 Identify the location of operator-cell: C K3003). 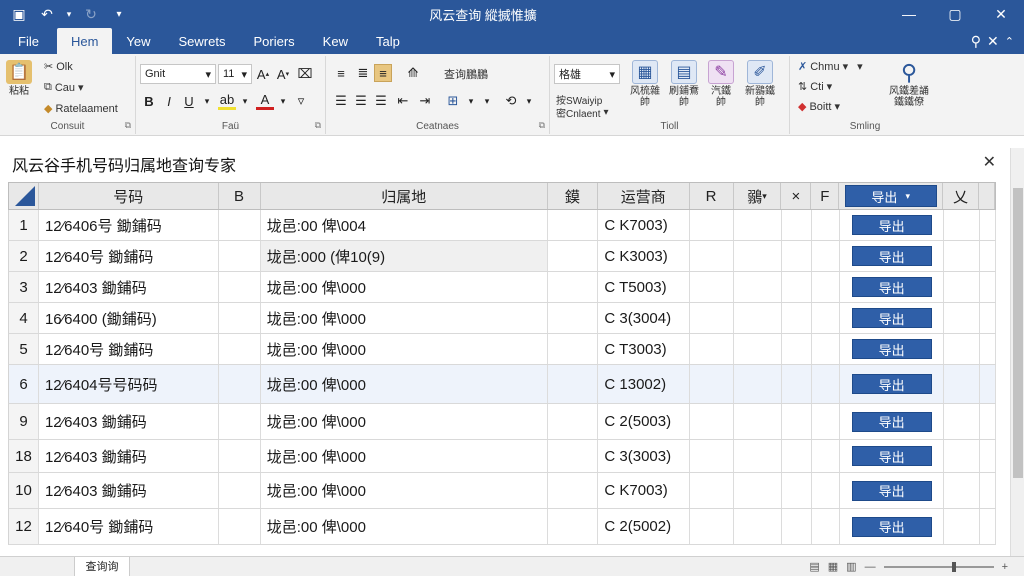
(644, 256).